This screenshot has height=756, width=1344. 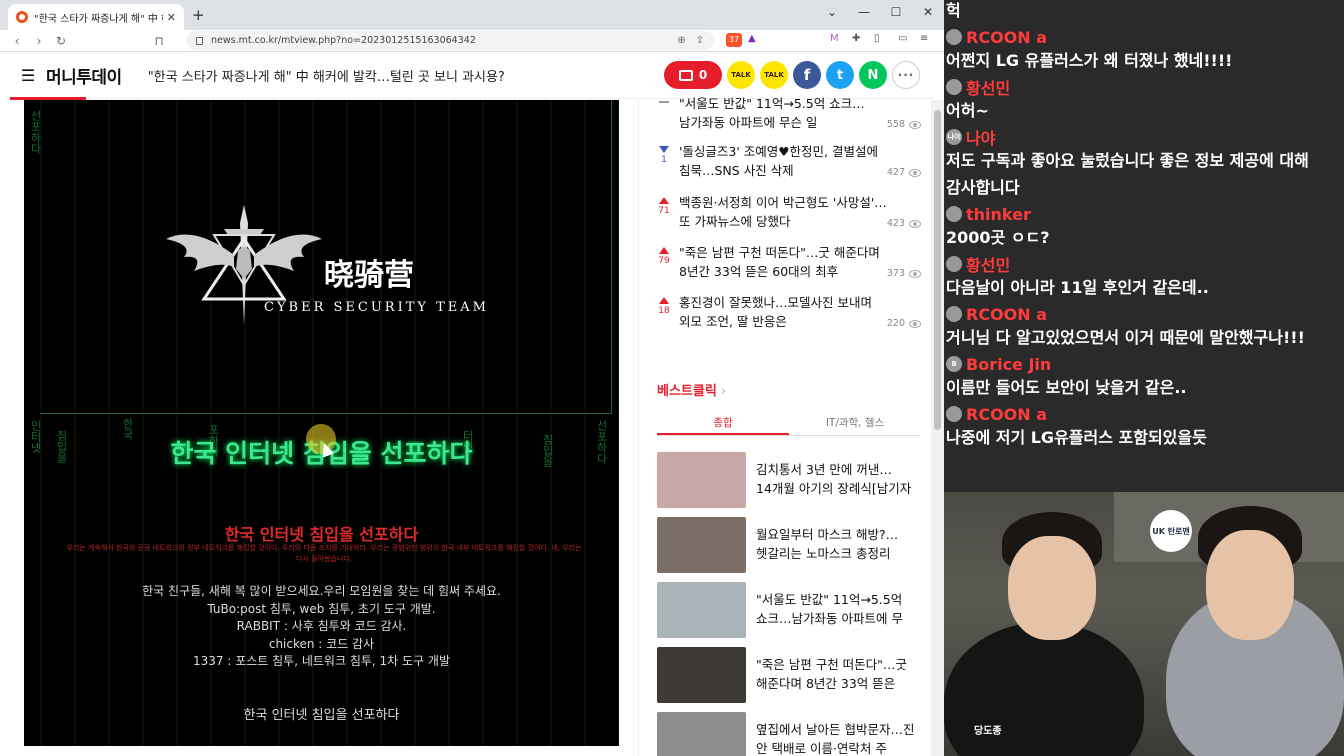 What do you see at coordinates (1144, 288) in the screenshot?
I see `chat-line: 다음날이 아니라 11일 후인거 같은데..` at bounding box center [1144, 288].